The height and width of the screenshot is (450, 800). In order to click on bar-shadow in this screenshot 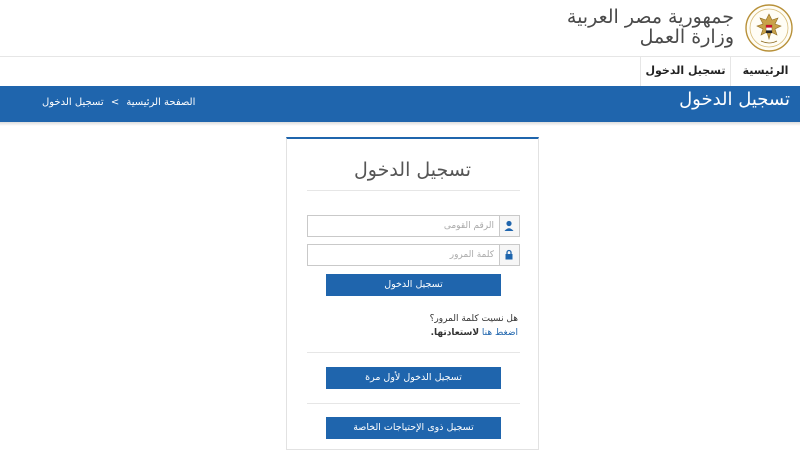, I will do `click(400, 124)`.